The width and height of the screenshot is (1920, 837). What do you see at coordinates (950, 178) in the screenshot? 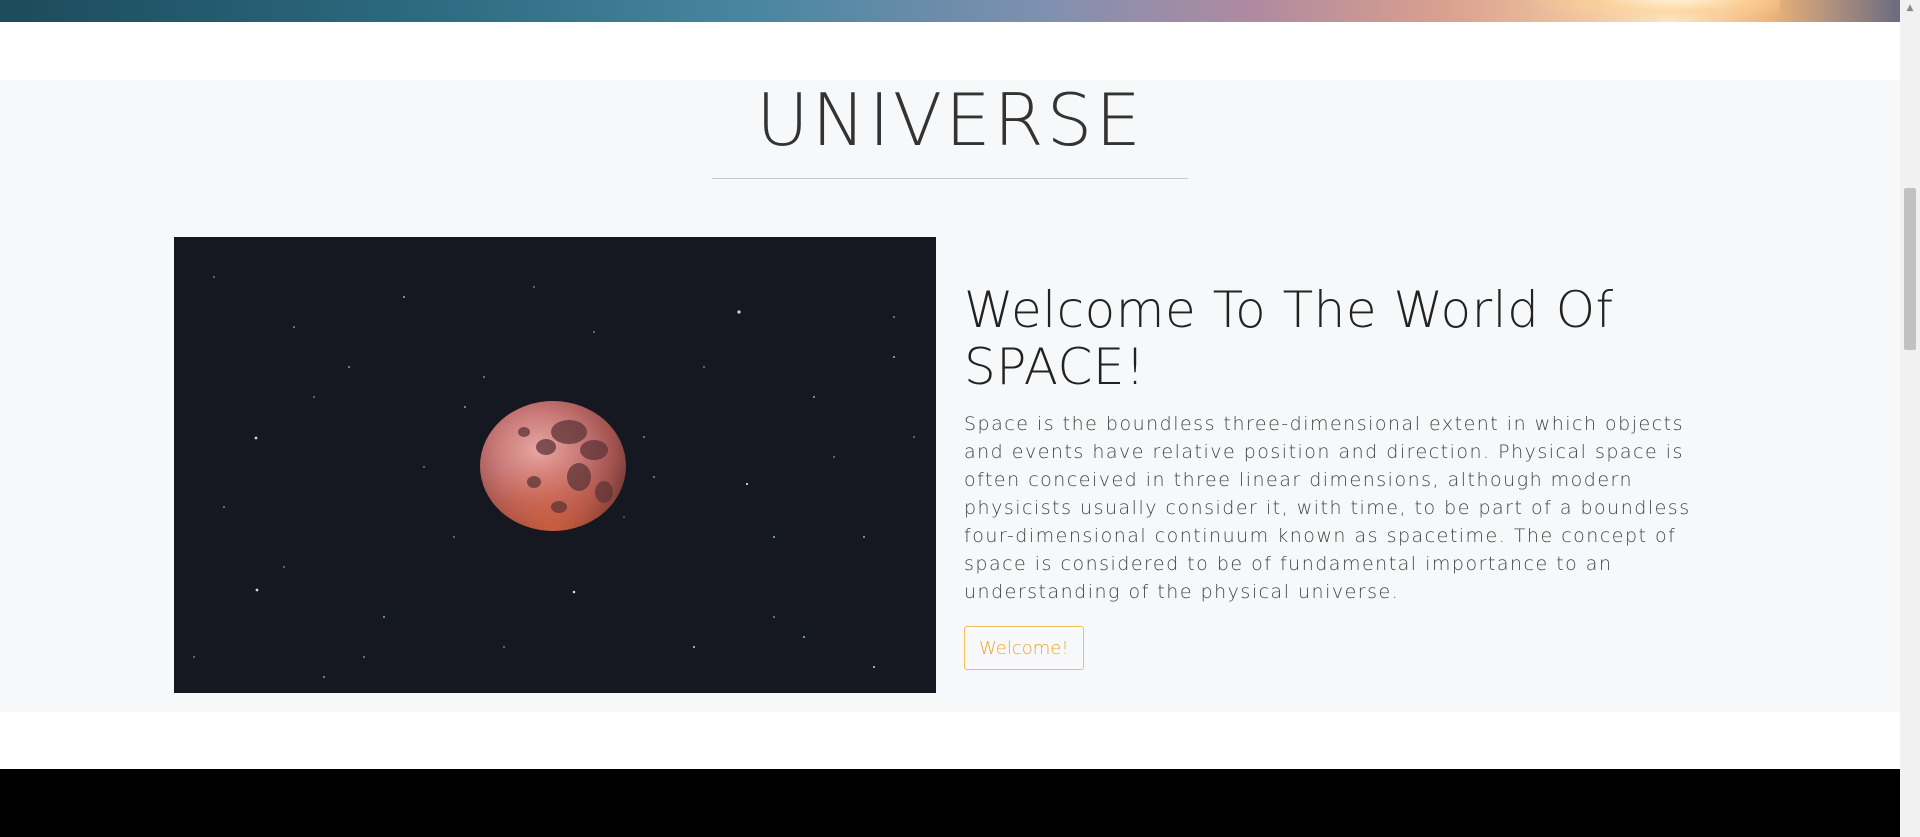
I see `title-divider` at bounding box center [950, 178].